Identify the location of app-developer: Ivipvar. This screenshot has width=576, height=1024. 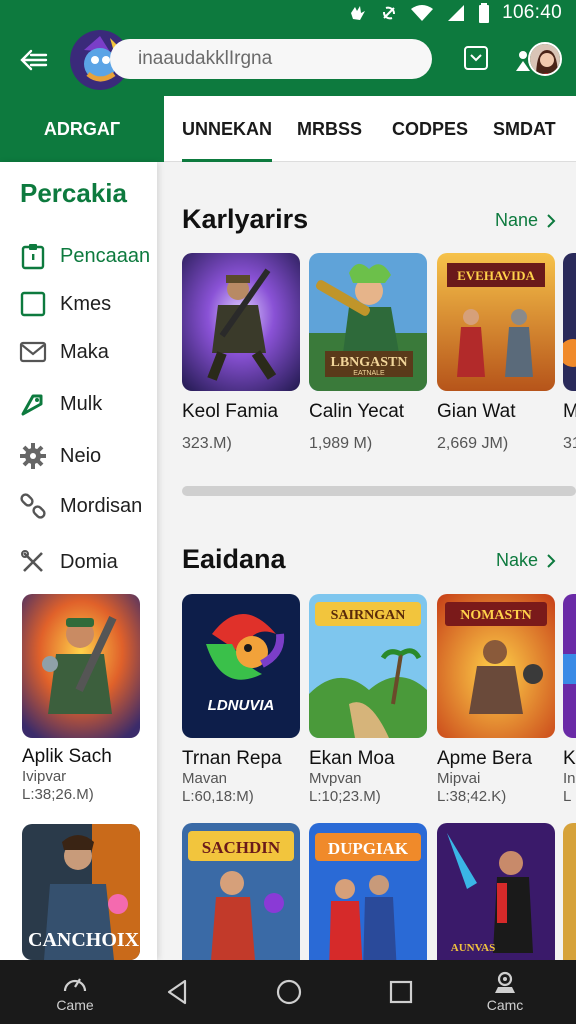
(44, 776).